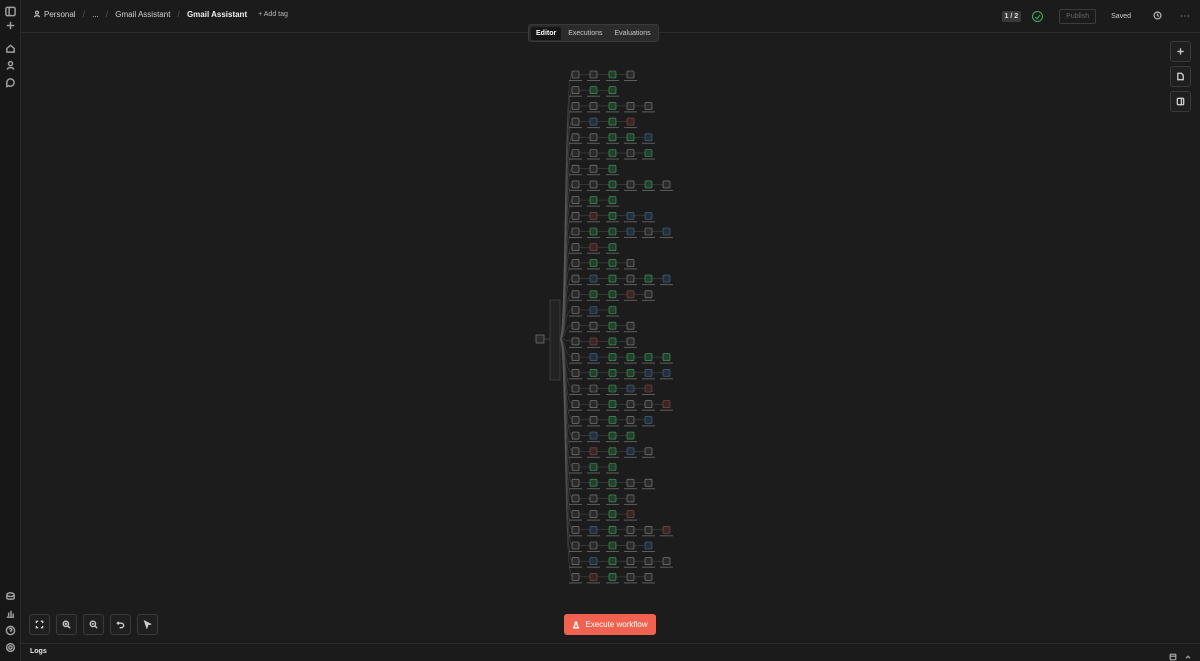  What do you see at coordinates (10, 25) in the screenshot?
I see `plus-icon` at bounding box center [10, 25].